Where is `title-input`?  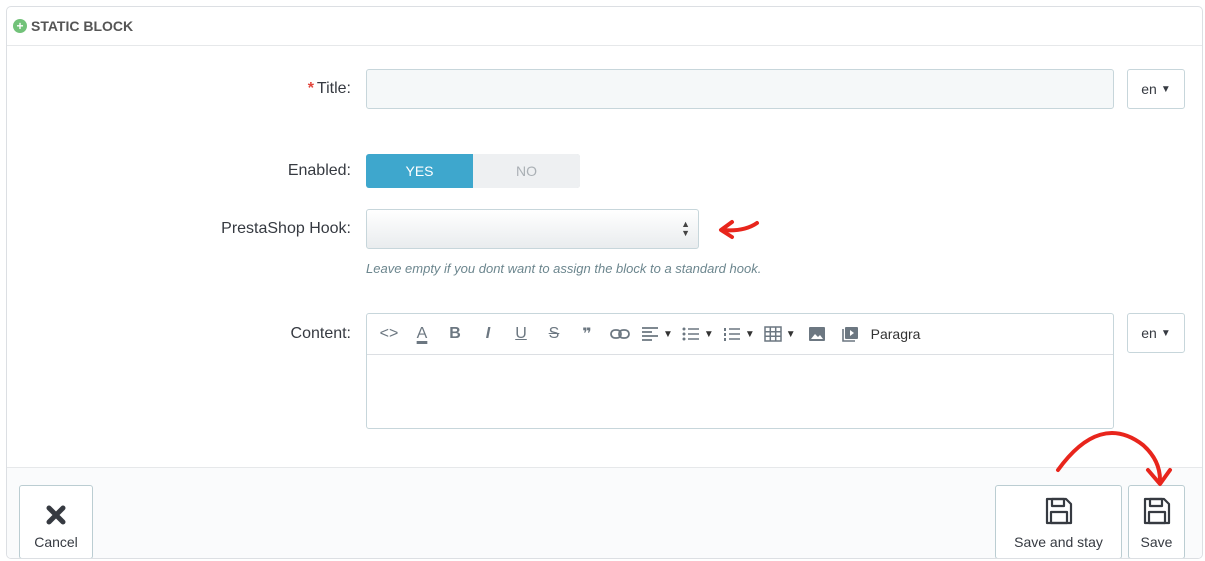
title-input is located at coordinates (740, 89).